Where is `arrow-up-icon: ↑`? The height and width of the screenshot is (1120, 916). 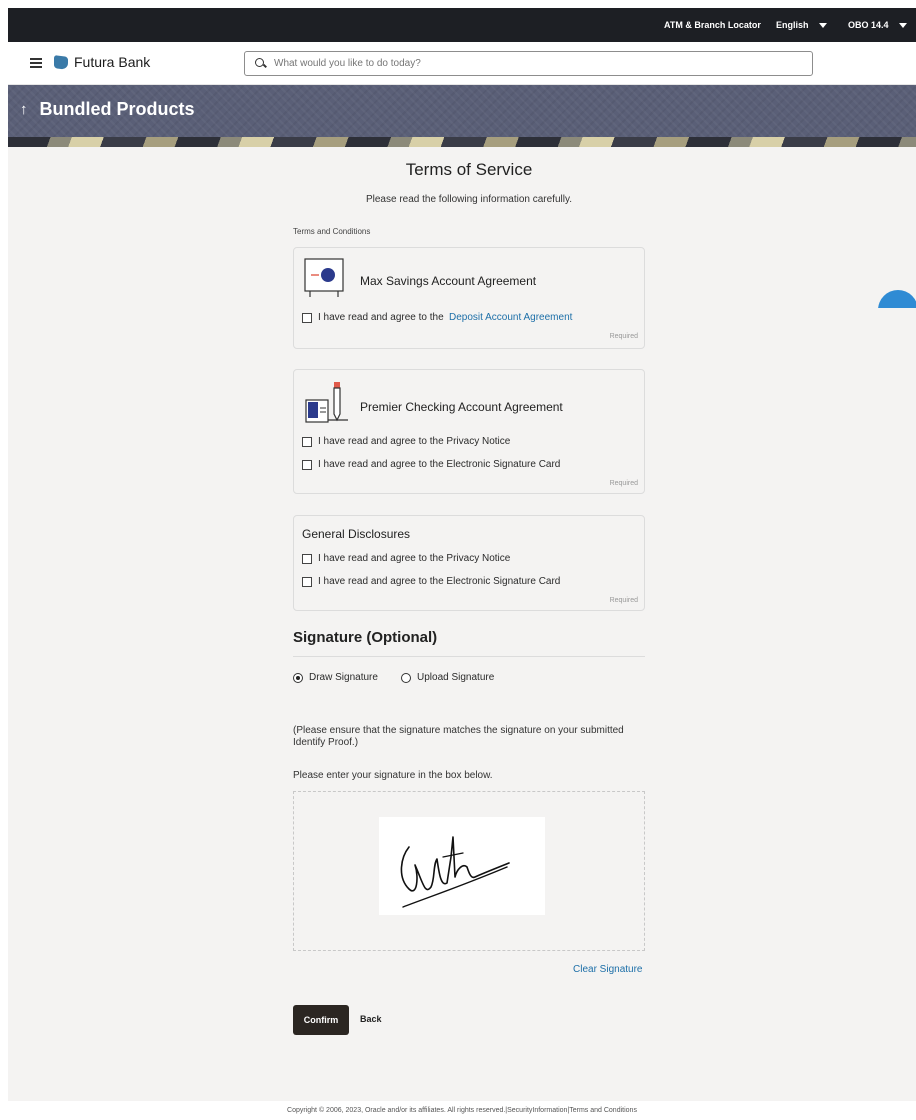
arrow-up-icon: ↑ is located at coordinates (24, 109).